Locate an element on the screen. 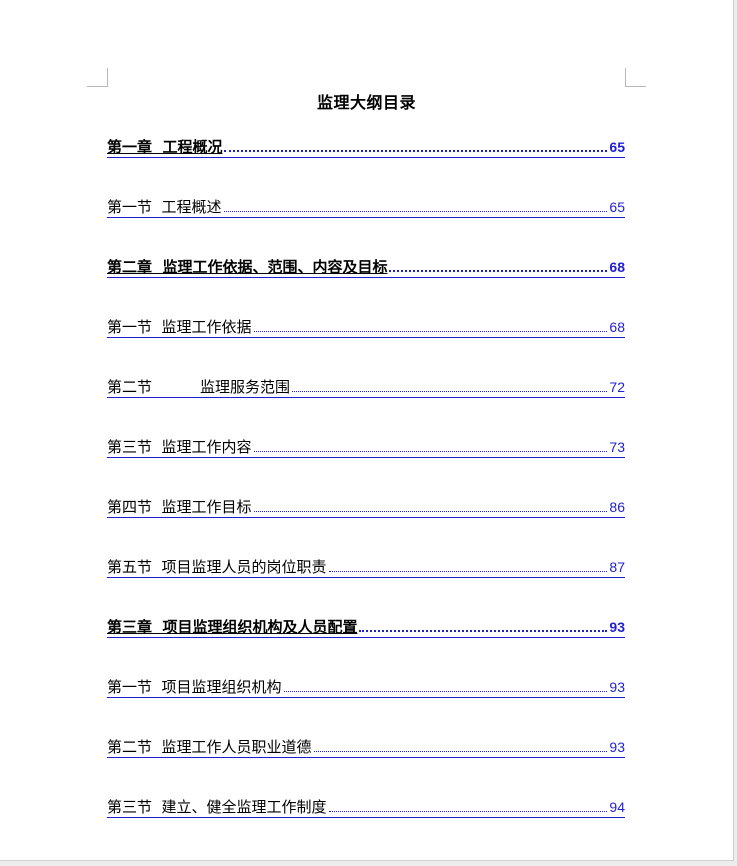 Image resolution: width=737 pixels, height=866 pixels. toc-entry-section: 第三节 监理工作内容 73 is located at coordinates (366, 446).